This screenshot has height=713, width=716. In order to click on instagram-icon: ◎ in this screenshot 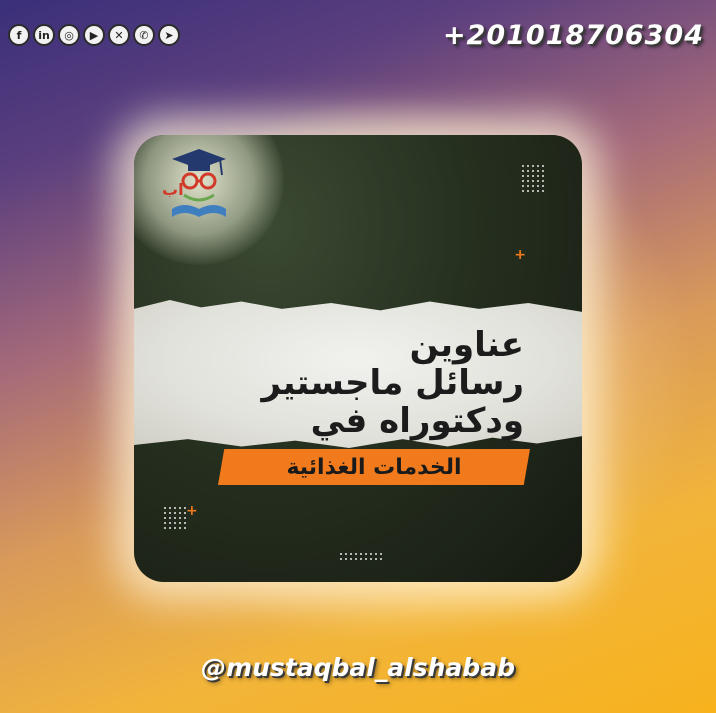, I will do `click(69, 35)`.